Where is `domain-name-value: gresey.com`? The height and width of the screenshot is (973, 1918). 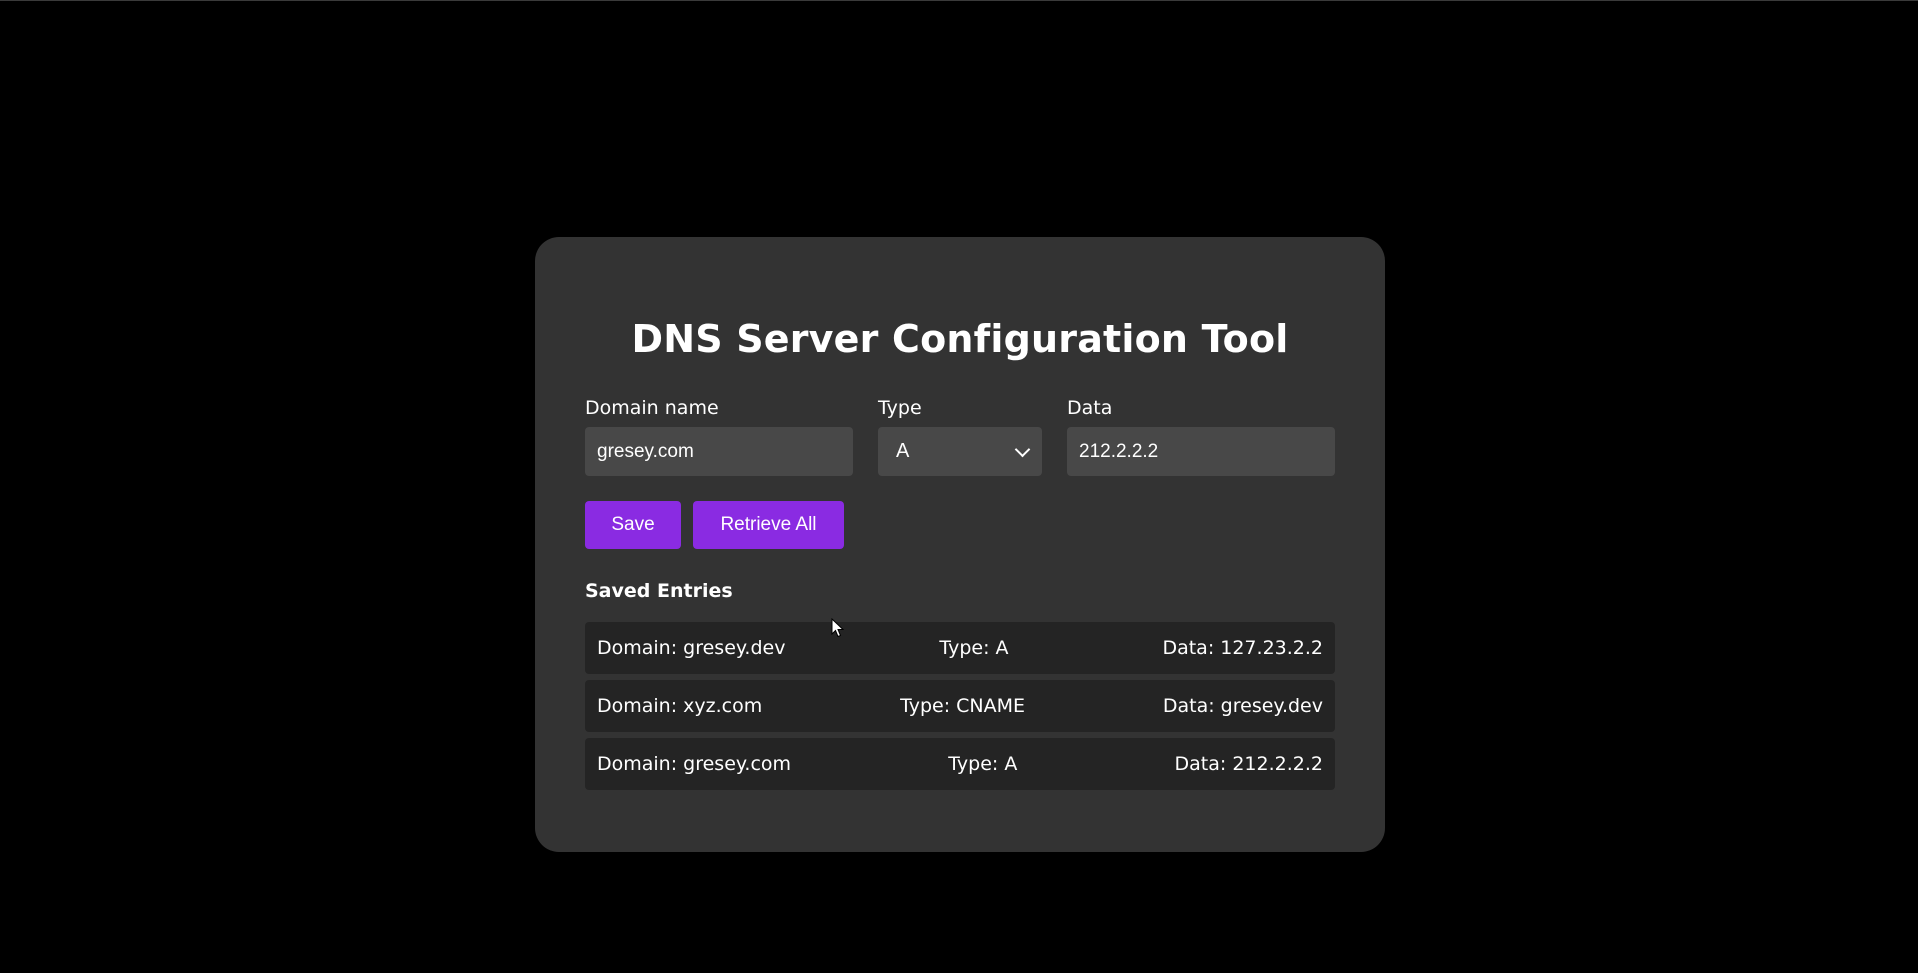 domain-name-value: gresey.com is located at coordinates (645, 451).